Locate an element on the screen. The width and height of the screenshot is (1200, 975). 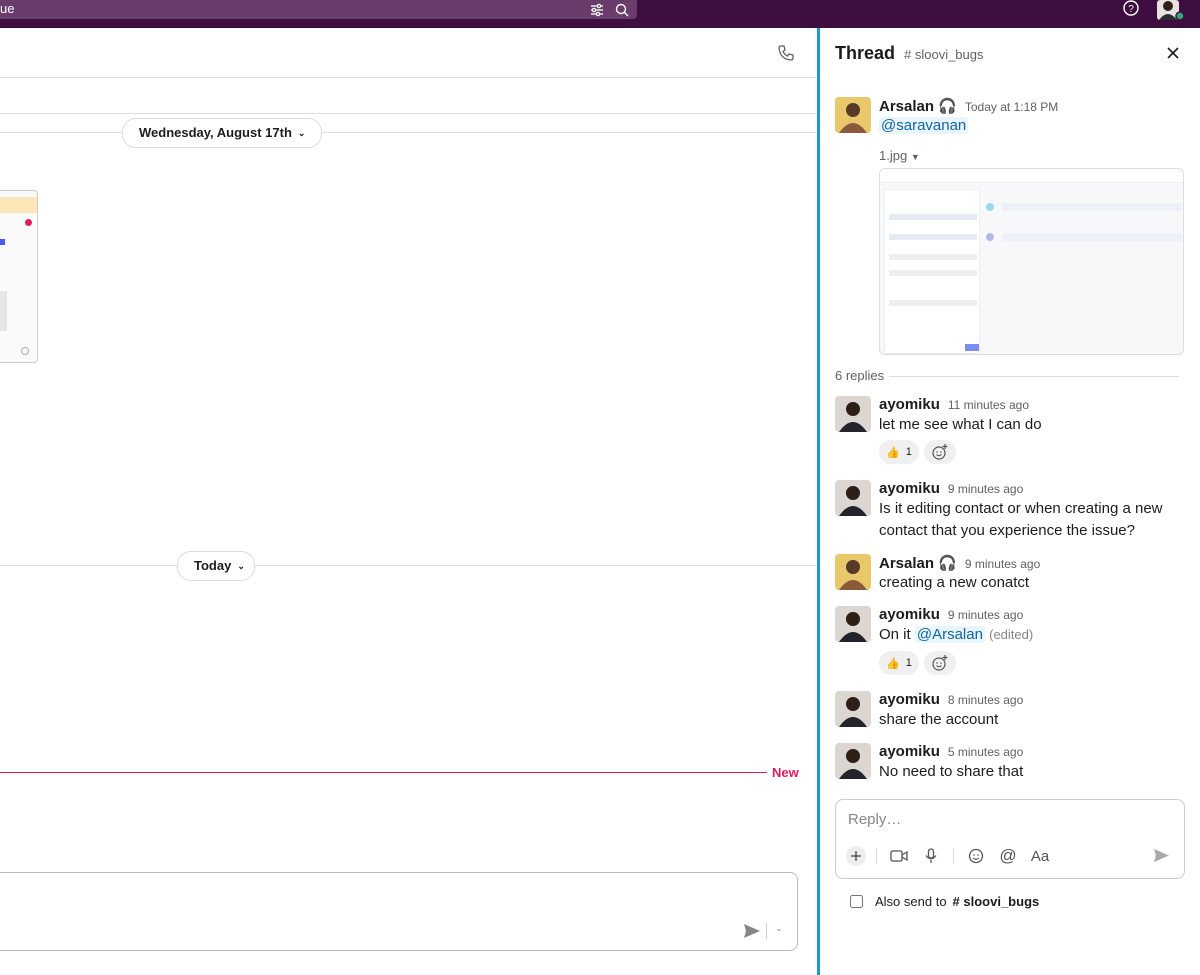
thread-header: Thread # sloovi_bugs is located at coordinates (1010, 53).